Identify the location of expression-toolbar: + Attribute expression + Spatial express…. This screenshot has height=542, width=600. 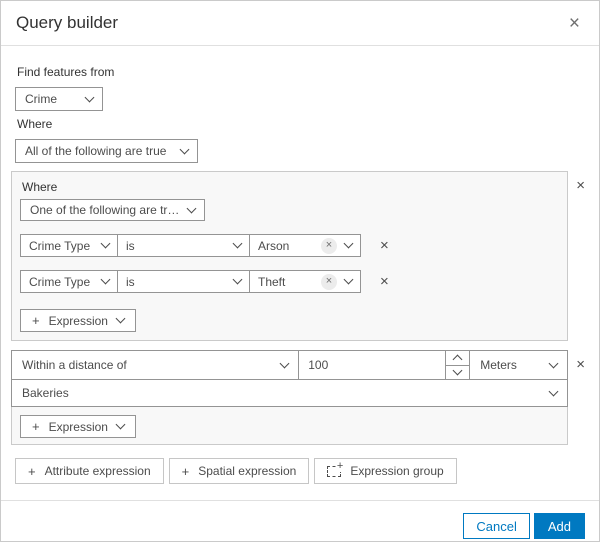
(300, 471).